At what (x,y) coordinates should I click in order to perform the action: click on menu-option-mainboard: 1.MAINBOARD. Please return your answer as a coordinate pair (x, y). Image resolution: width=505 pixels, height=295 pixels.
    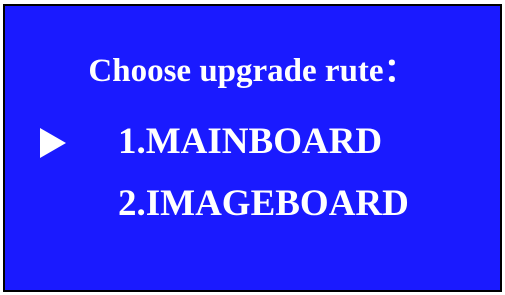
    Looking at the image, I should click on (250, 142).